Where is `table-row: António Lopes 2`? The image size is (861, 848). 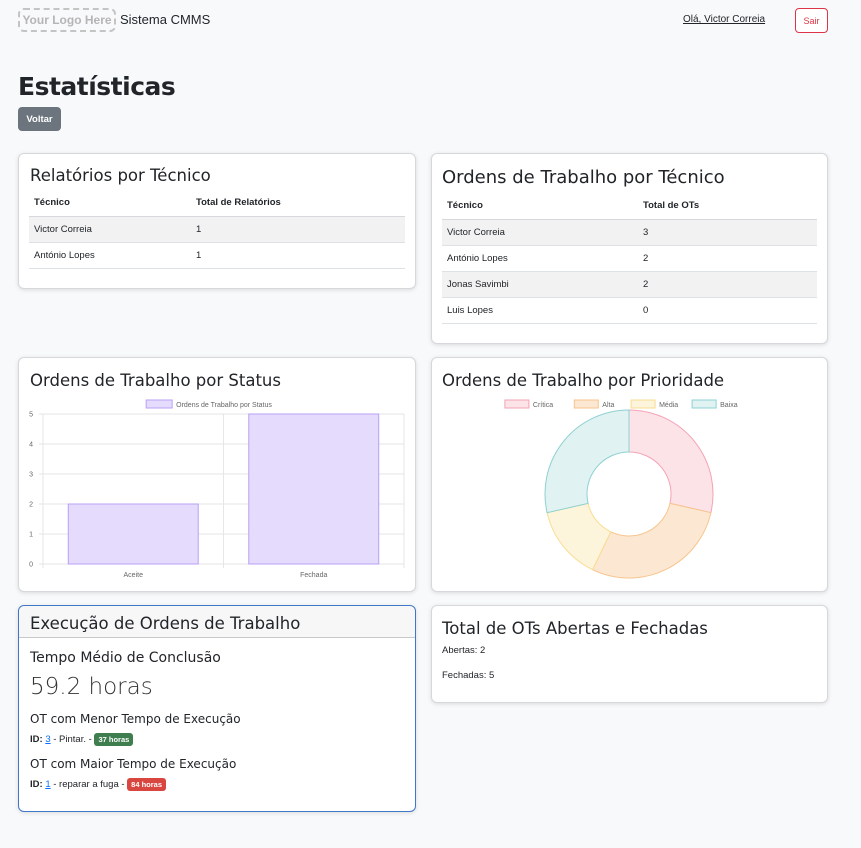
table-row: António Lopes 2 is located at coordinates (629, 258).